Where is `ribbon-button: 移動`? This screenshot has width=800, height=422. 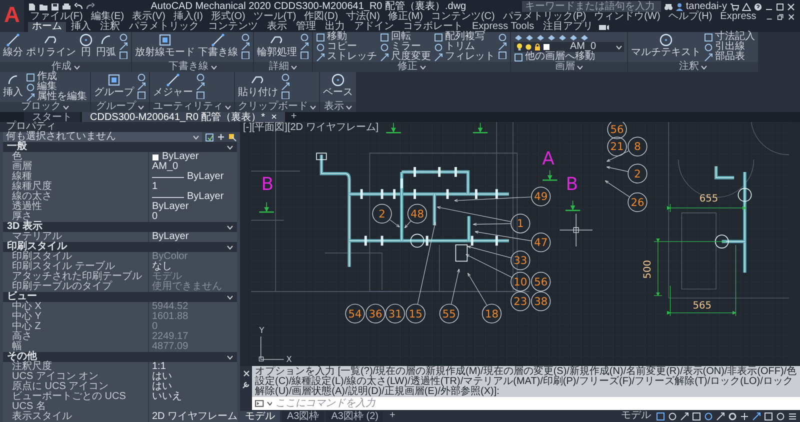 ribbon-button: 移動 is located at coordinates (346, 37).